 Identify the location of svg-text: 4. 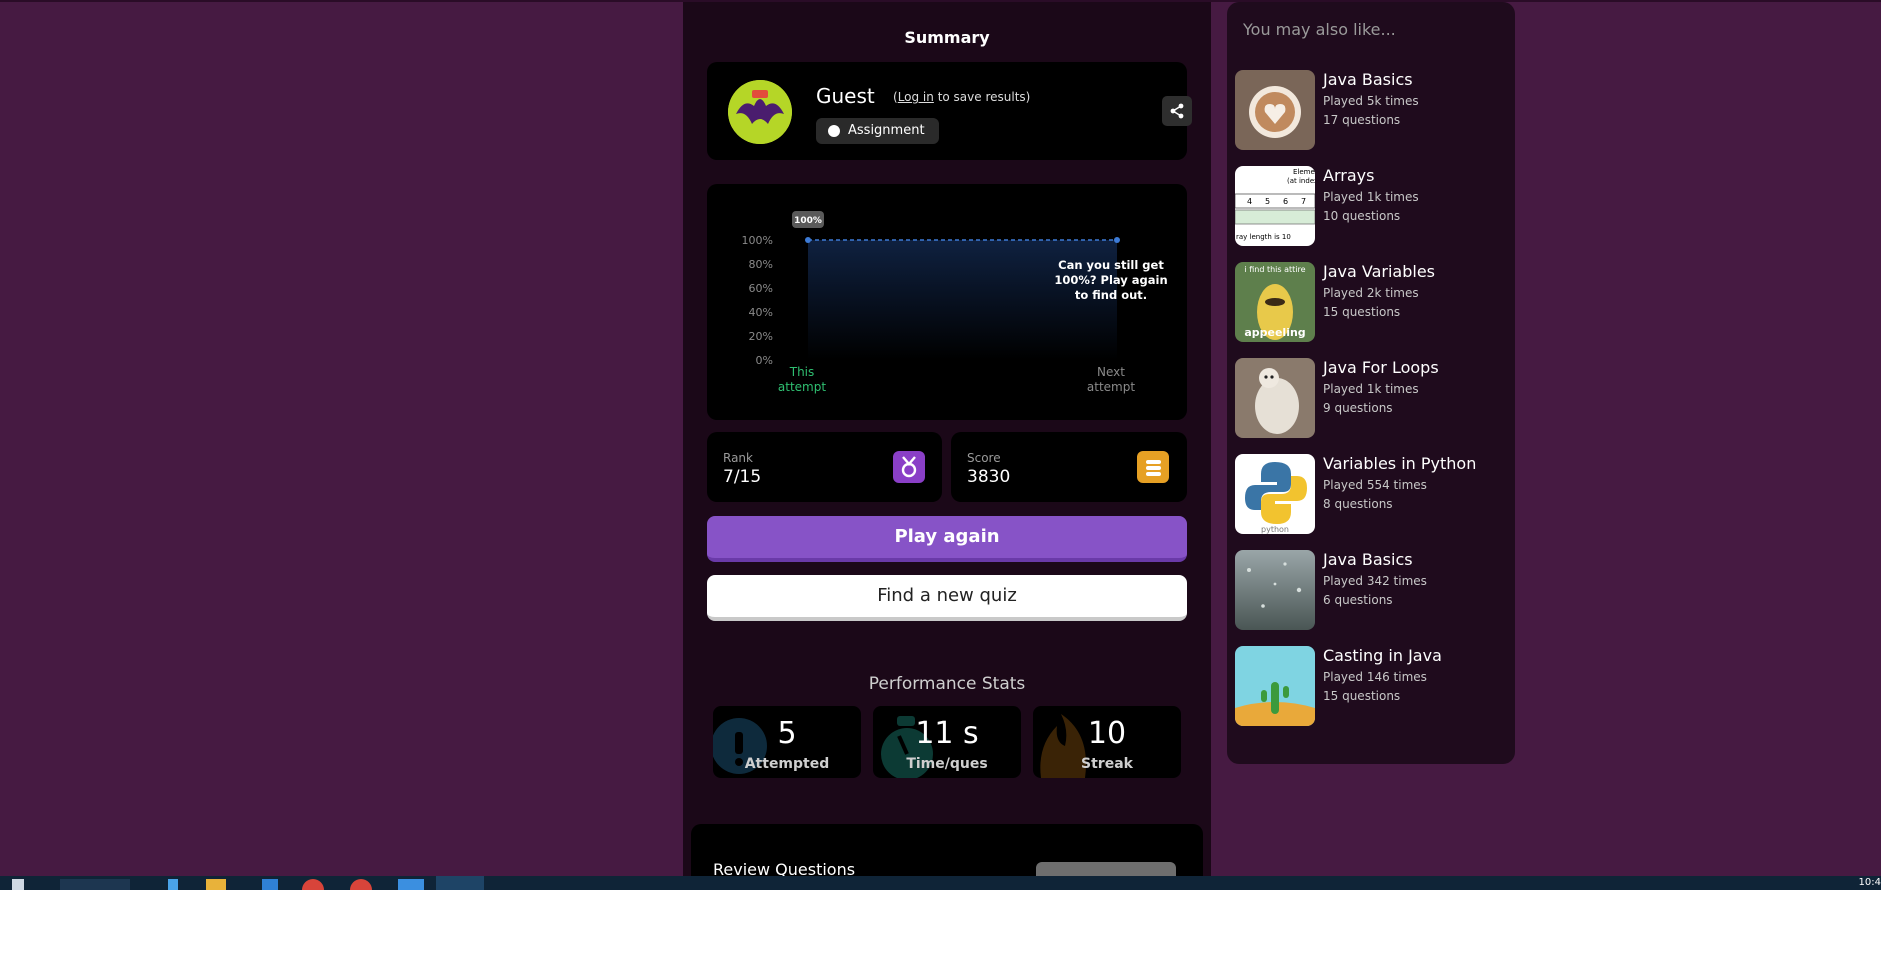
(1249, 201).